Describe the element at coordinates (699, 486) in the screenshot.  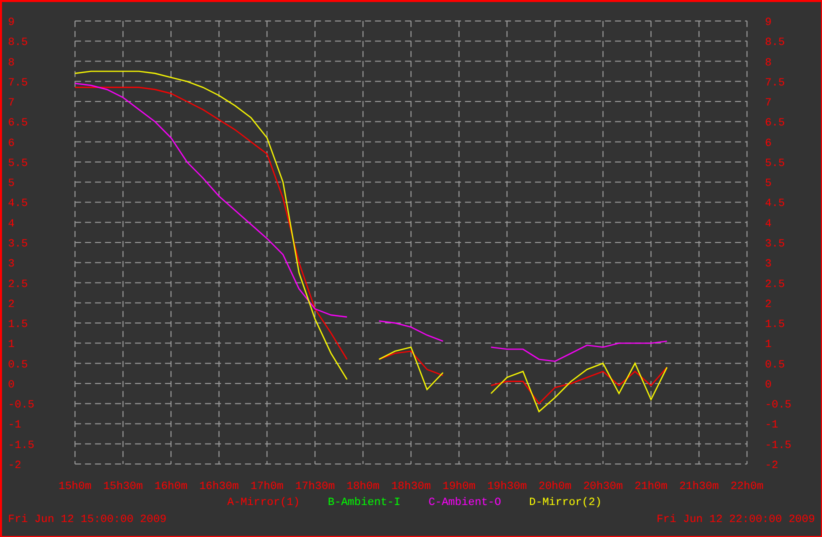
I see `x-tick-label: 21h30m` at that location.